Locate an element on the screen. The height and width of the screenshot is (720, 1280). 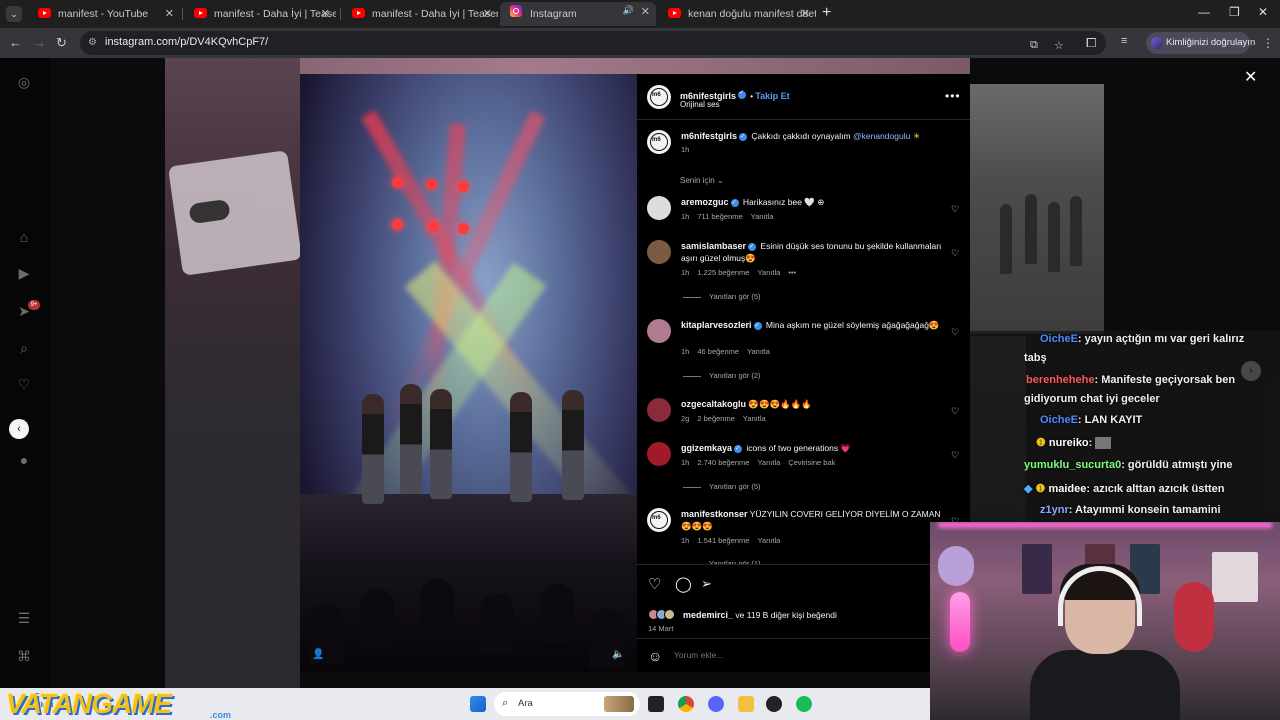
site-info-icon: ⚙ is located at coordinates (94, 43).